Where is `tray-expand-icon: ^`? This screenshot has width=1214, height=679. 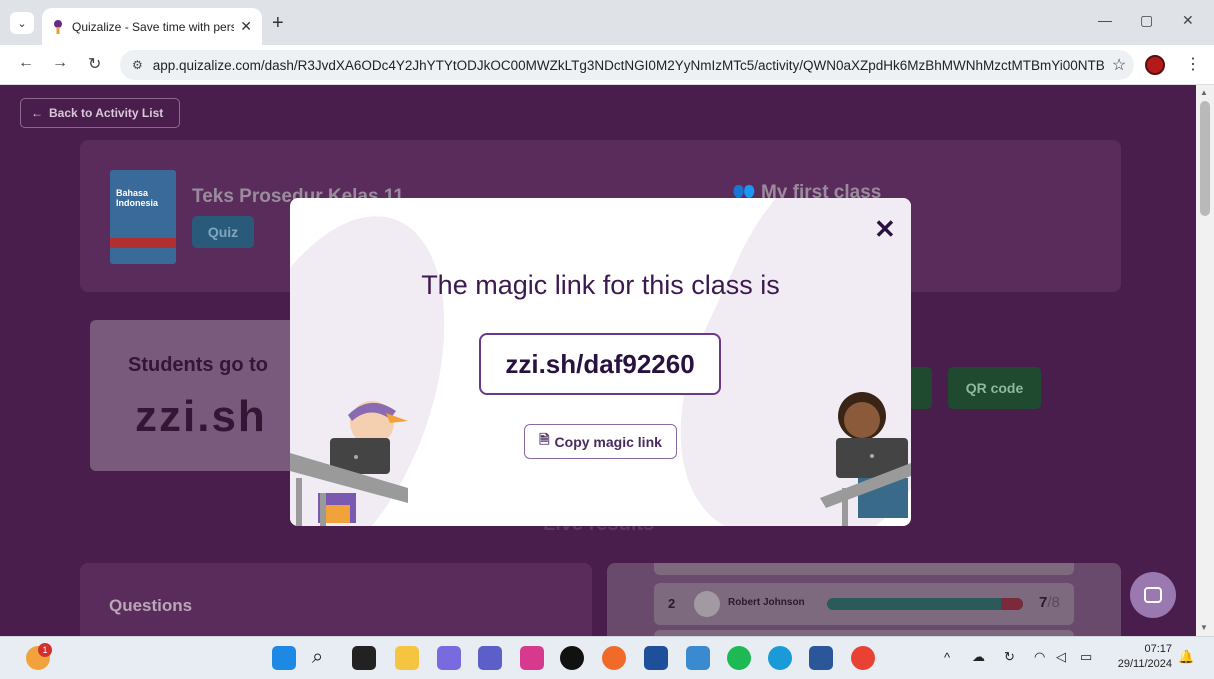
tray-expand-icon: ^ is located at coordinates (947, 657).